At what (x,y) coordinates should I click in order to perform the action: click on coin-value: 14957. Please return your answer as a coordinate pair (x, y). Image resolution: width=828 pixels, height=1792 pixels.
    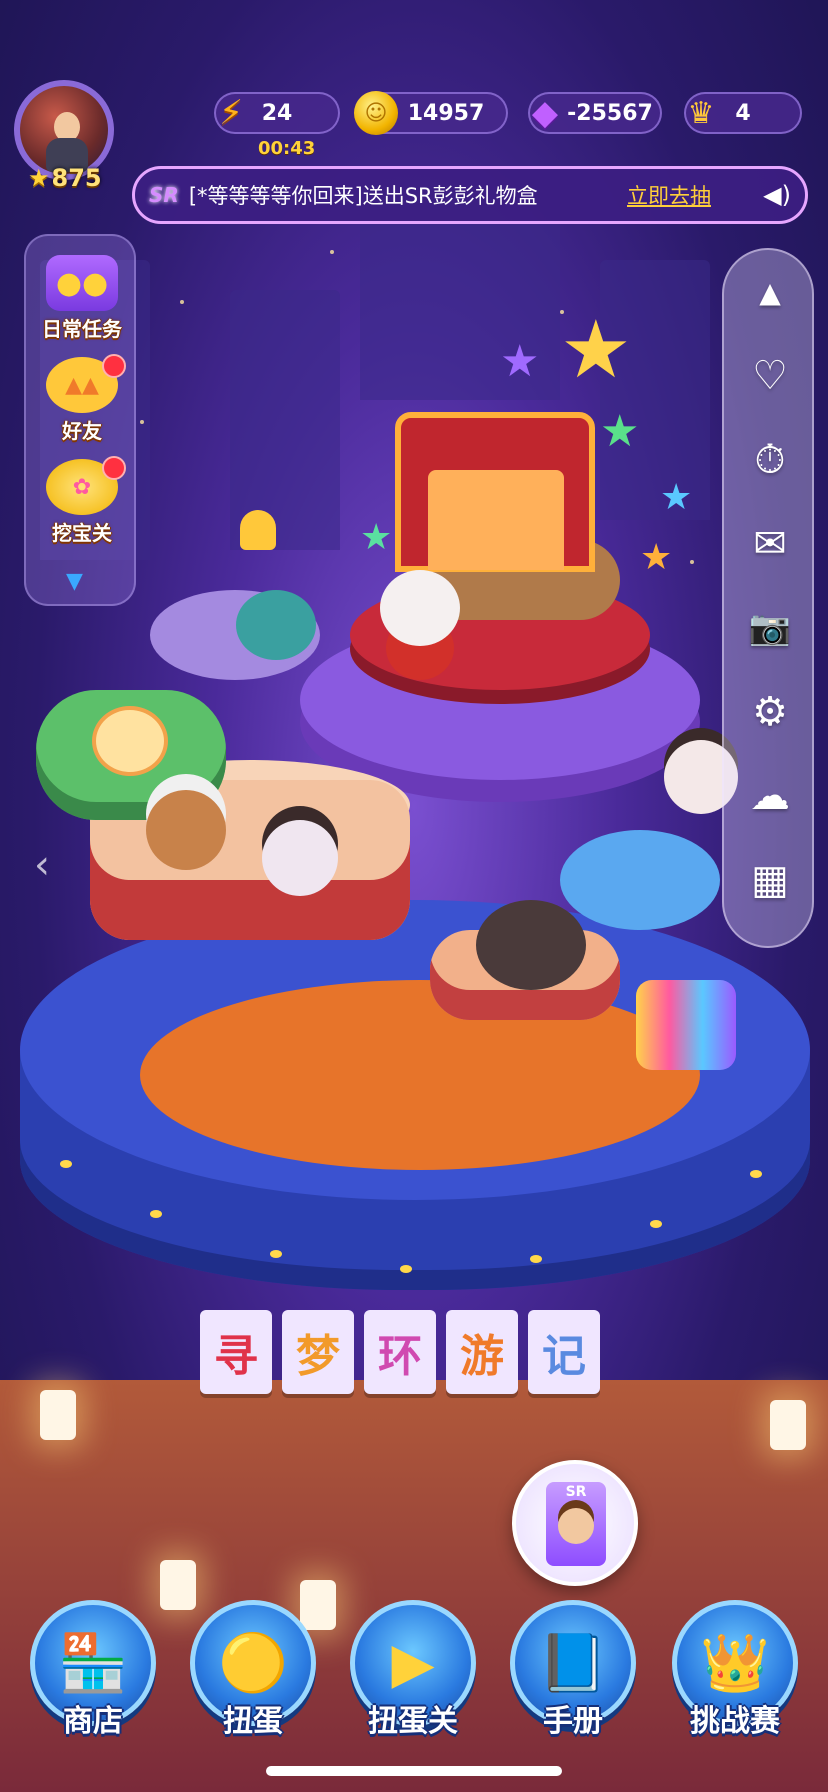
    Looking at the image, I should click on (446, 113).